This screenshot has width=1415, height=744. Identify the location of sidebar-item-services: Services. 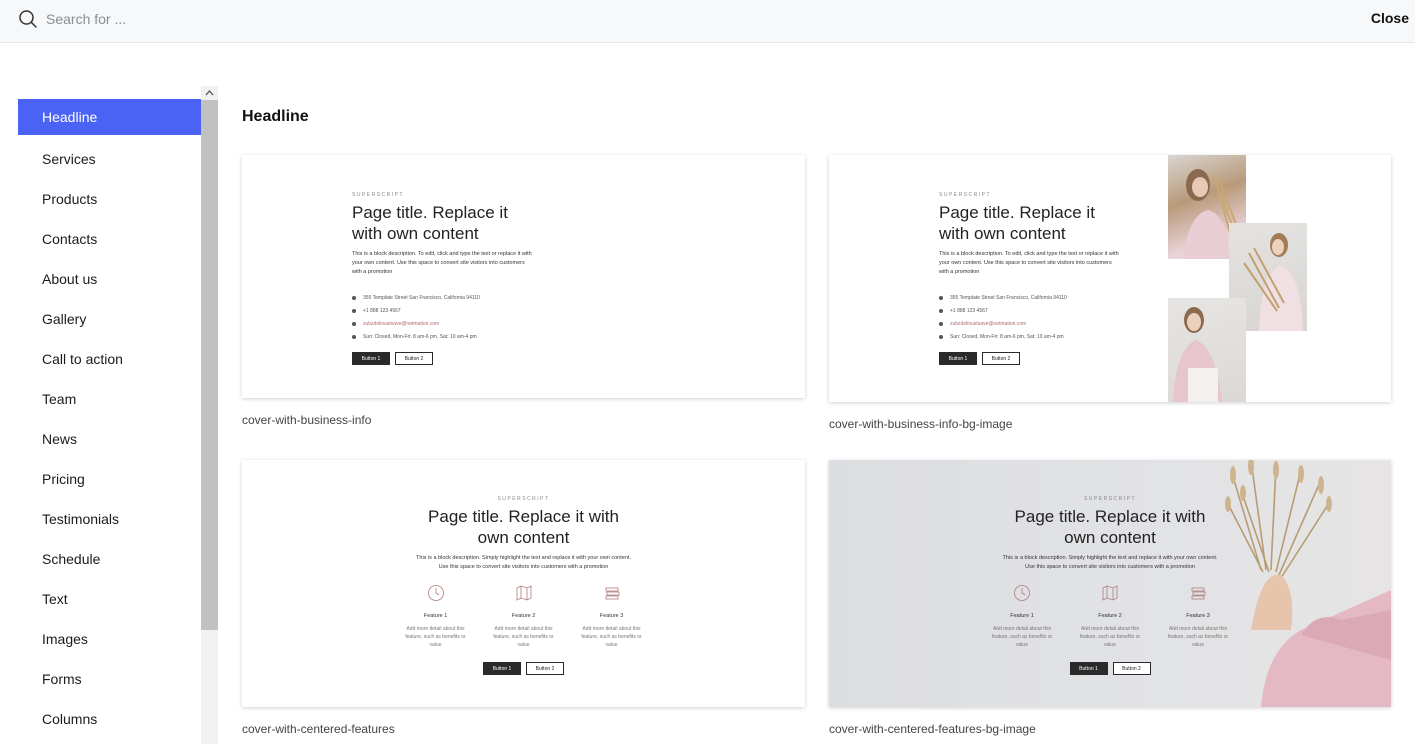
(109, 159).